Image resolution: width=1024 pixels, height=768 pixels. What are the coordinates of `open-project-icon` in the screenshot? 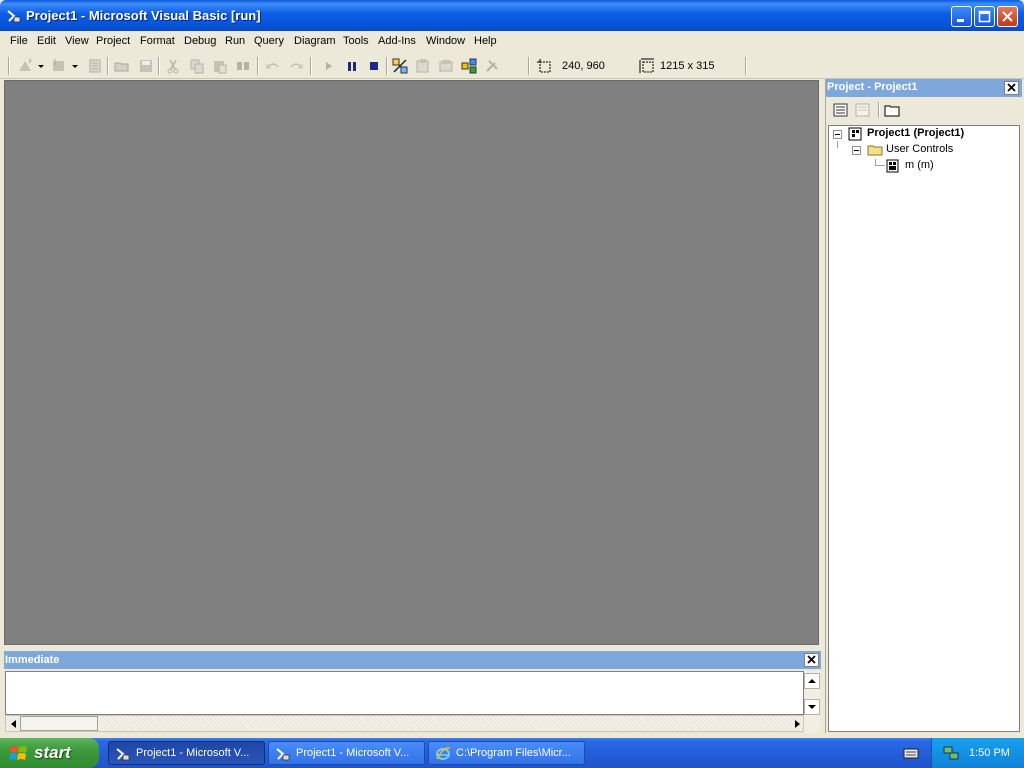 It's located at (122, 66).